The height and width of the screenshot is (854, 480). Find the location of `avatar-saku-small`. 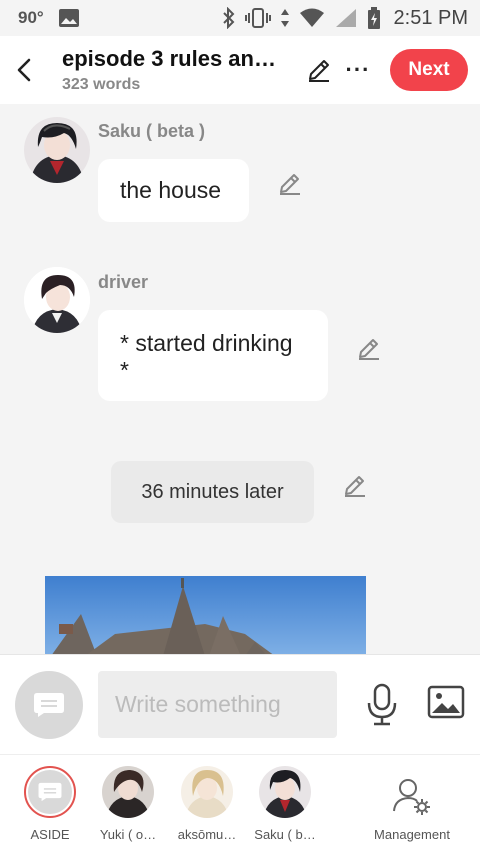

avatar-saku-small is located at coordinates (285, 792).